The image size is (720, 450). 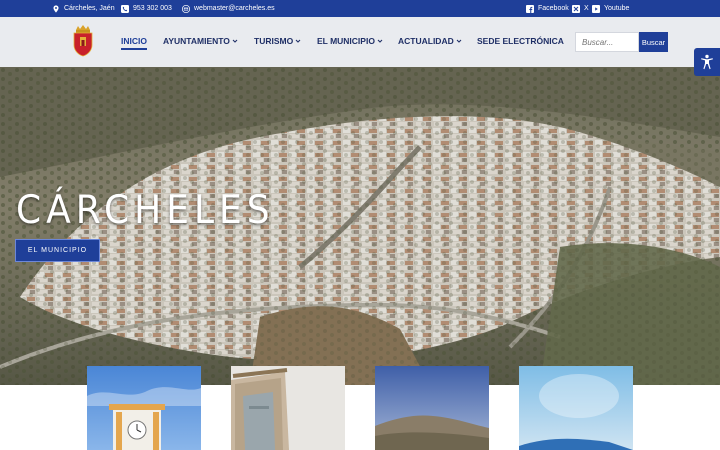 What do you see at coordinates (186, 8) in the screenshot?
I see `envelope-icon` at bounding box center [186, 8].